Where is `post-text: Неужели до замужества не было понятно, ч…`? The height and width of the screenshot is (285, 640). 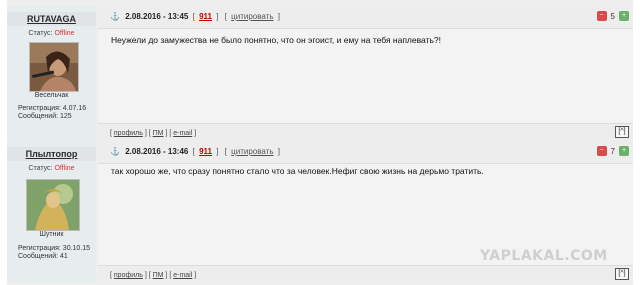
post-text: Неужели до замужества не было понятно, ч… is located at coordinates (276, 40).